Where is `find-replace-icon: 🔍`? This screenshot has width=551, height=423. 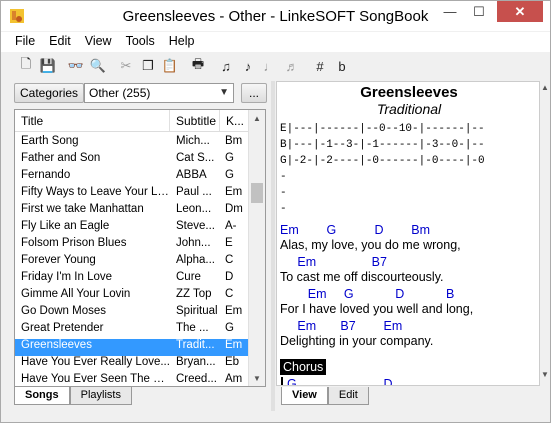 find-replace-icon: 🔍 is located at coordinates (98, 66).